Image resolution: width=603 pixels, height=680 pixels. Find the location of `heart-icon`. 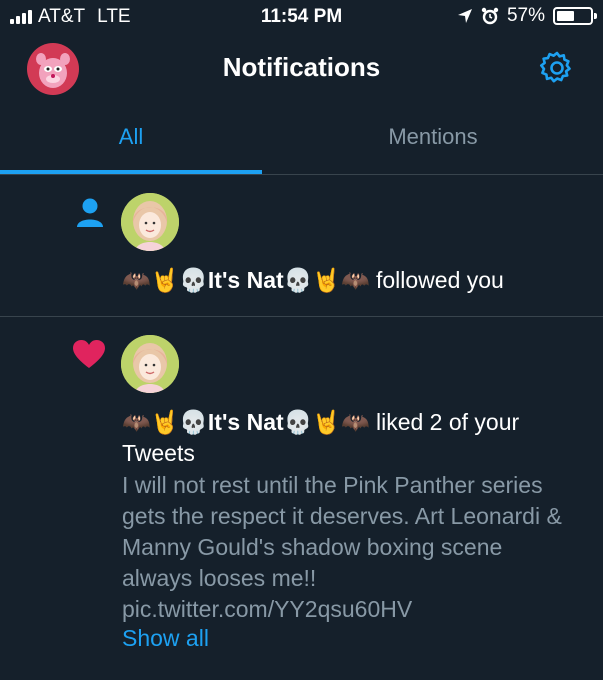

heart-icon is located at coordinates (89, 354).